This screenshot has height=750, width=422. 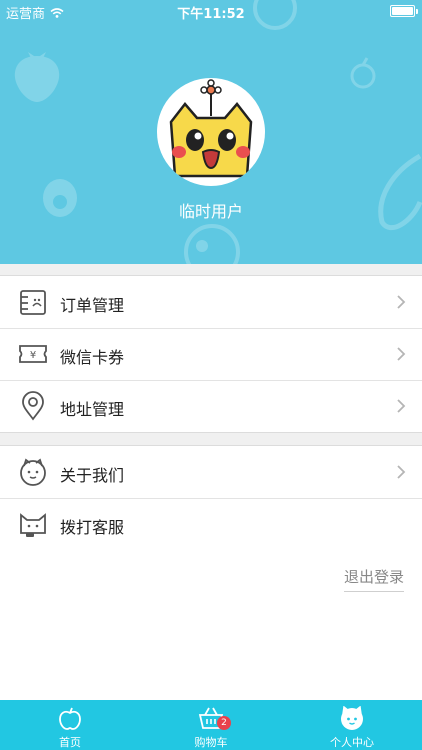 I want to click on cart-count-badge: 2, so click(x=224, y=723).